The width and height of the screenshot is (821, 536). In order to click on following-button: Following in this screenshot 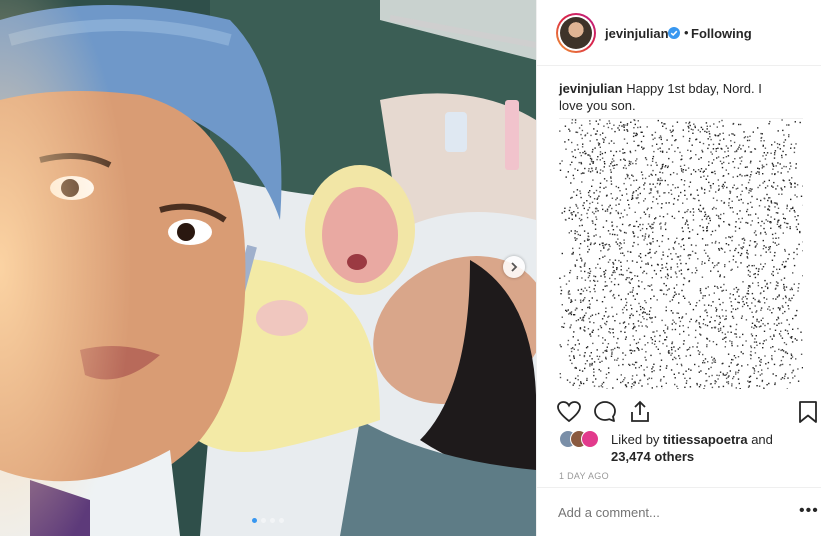, I will do `click(721, 33)`.